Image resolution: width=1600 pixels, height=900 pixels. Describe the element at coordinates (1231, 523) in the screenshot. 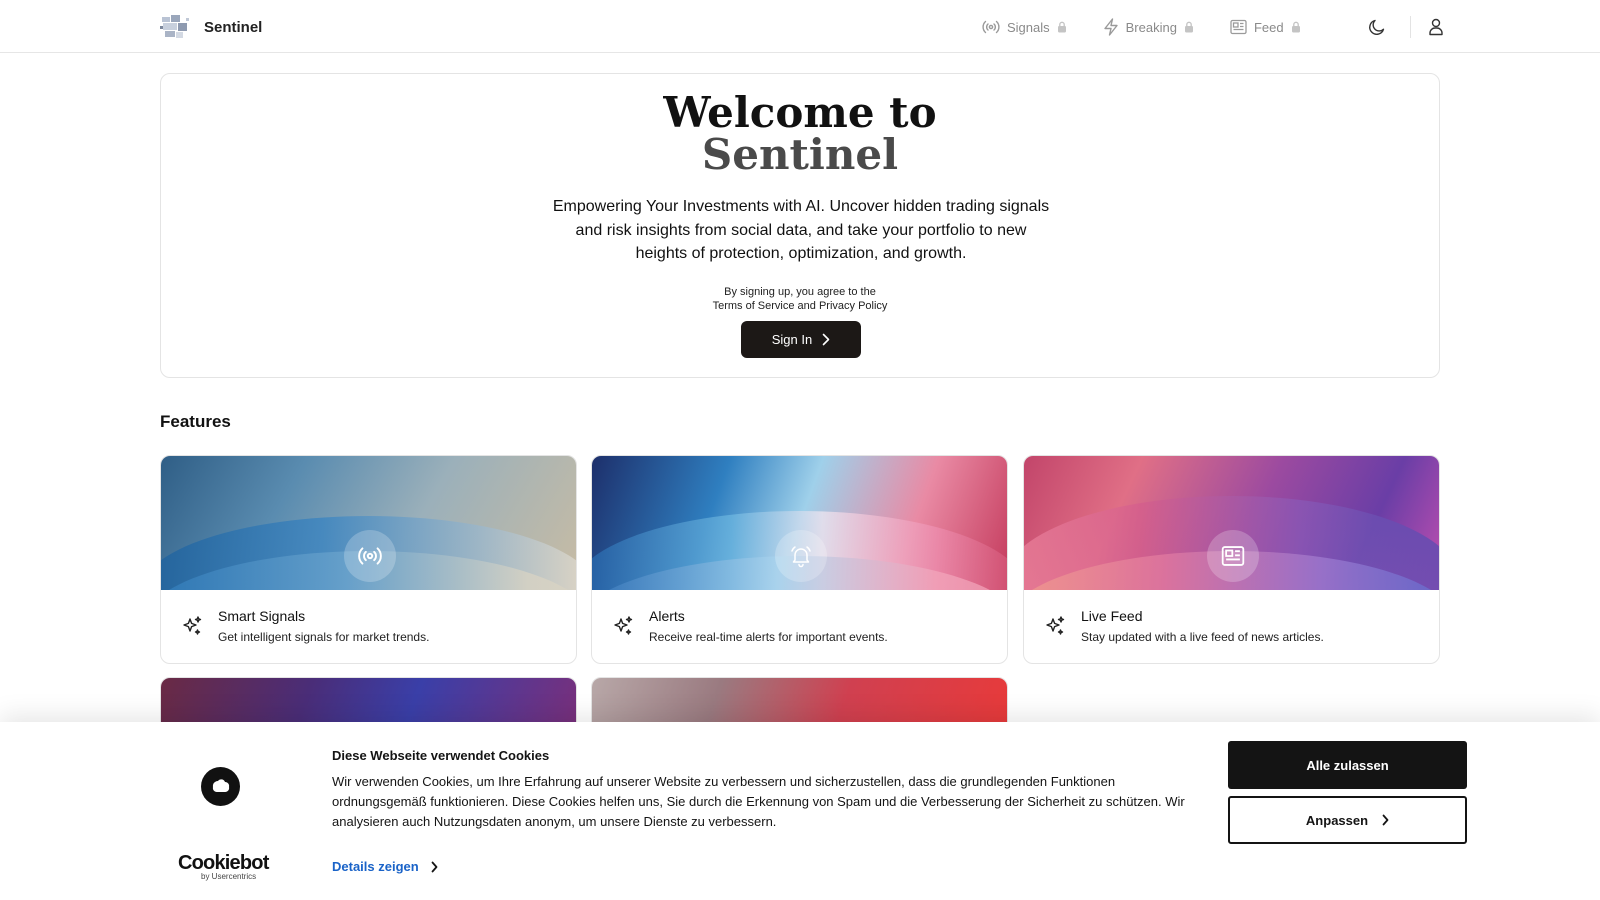

I see `feature-image-live-feed` at that location.